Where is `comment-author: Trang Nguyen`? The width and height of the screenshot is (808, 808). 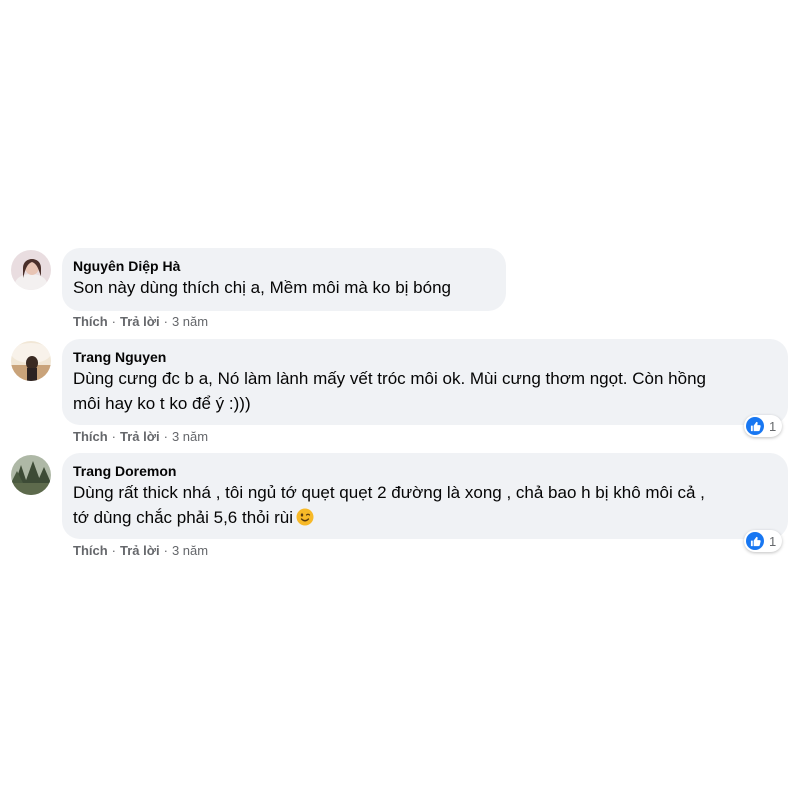 comment-author: Trang Nguyen is located at coordinates (424, 357).